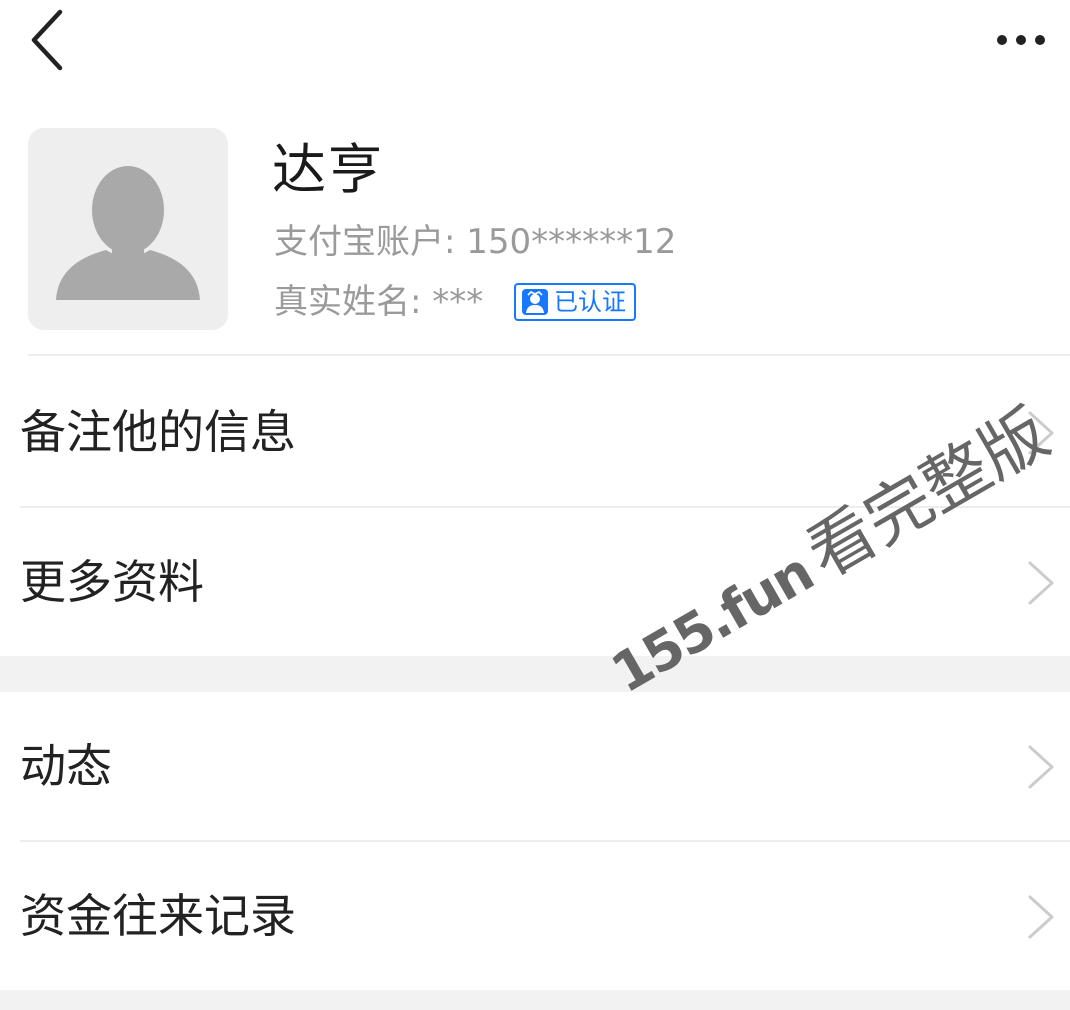 The width and height of the screenshot is (1070, 1010). Describe the element at coordinates (66, 766) in the screenshot. I see `menu-item-label: 动态` at that location.